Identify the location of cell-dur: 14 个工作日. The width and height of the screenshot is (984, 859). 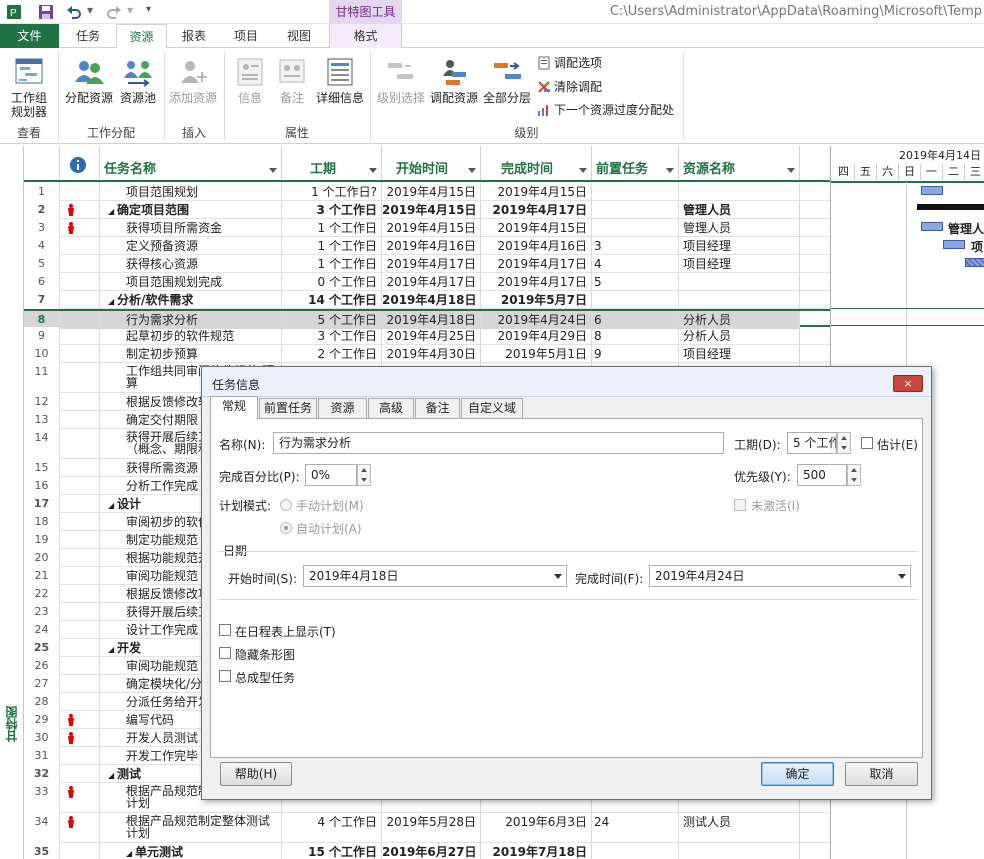
(332, 300).